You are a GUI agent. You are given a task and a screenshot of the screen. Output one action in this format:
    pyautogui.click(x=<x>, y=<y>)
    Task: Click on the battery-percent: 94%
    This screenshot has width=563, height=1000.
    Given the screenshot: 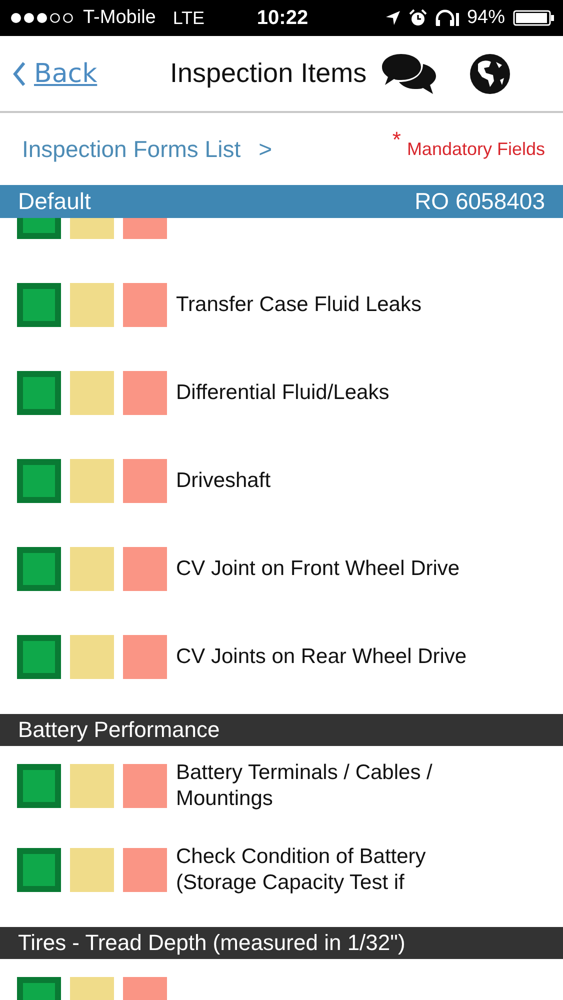 What is the action you would take?
    pyautogui.click(x=485, y=18)
    